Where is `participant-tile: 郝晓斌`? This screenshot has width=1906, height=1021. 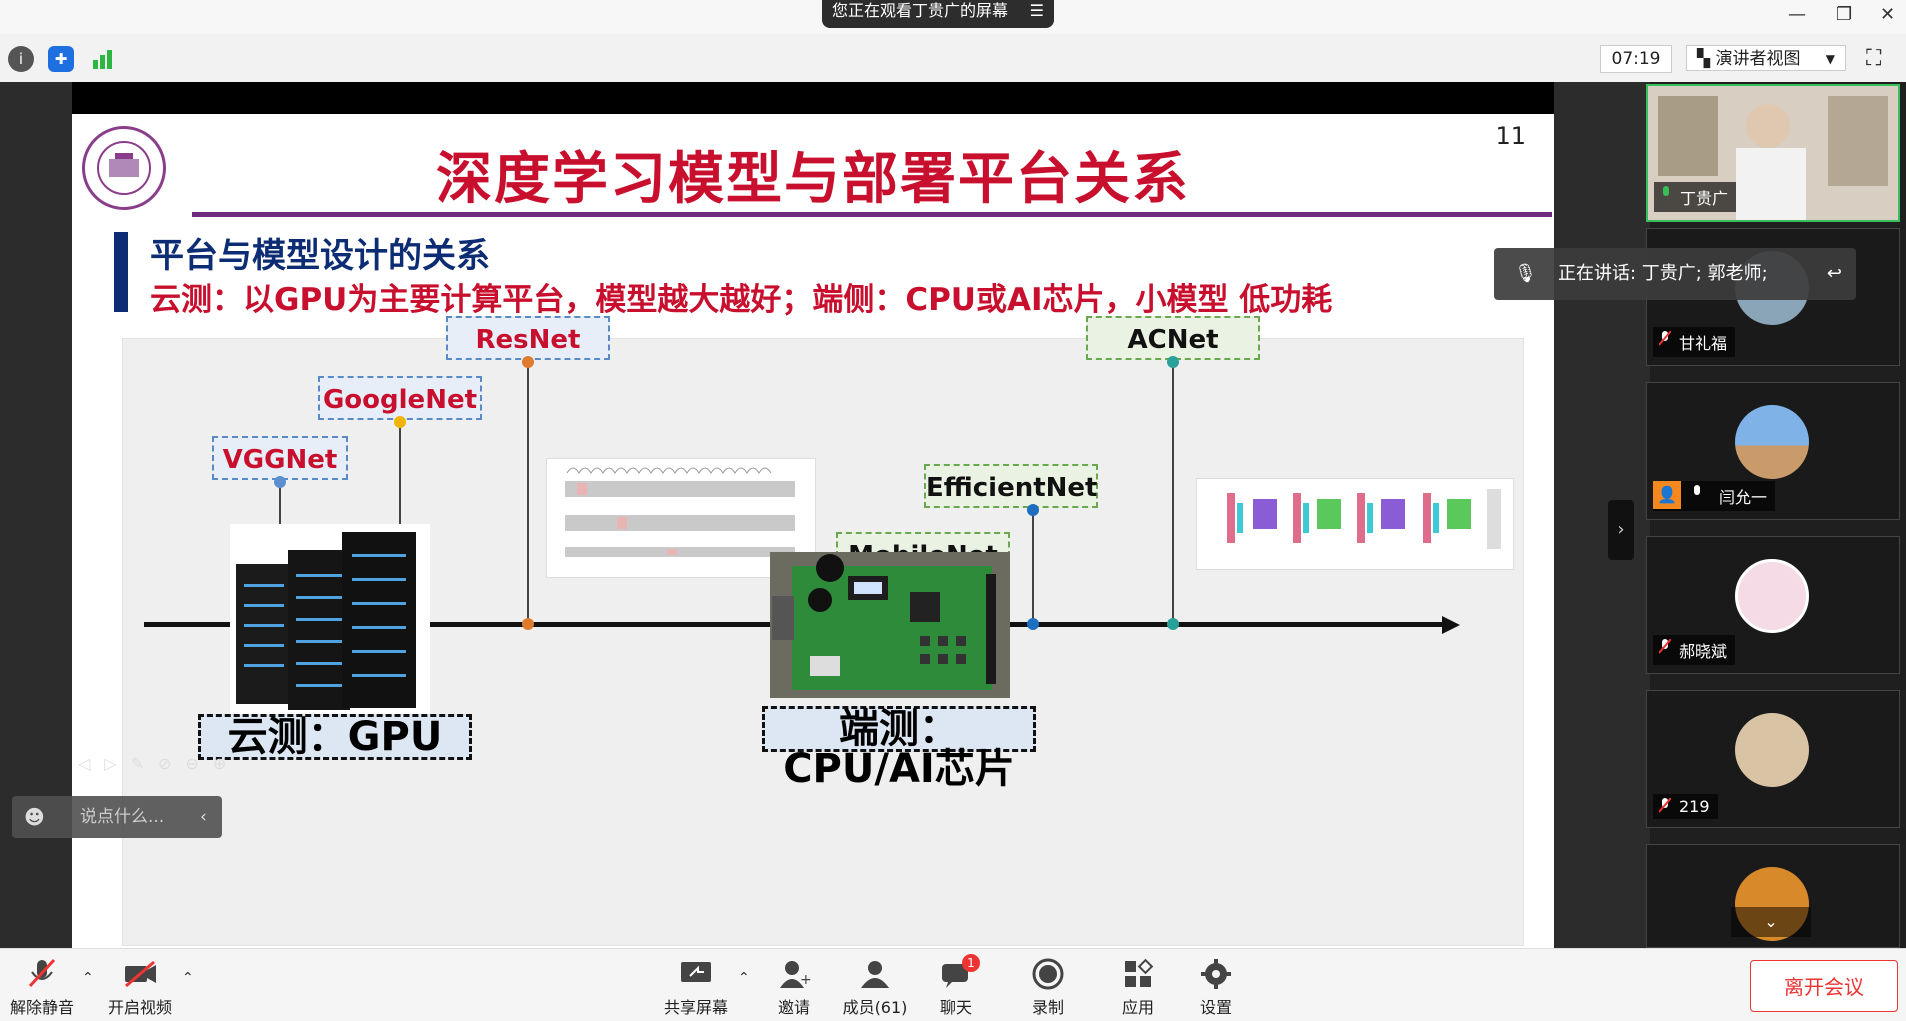
participant-tile: 郝晓斌 is located at coordinates (1773, 605).